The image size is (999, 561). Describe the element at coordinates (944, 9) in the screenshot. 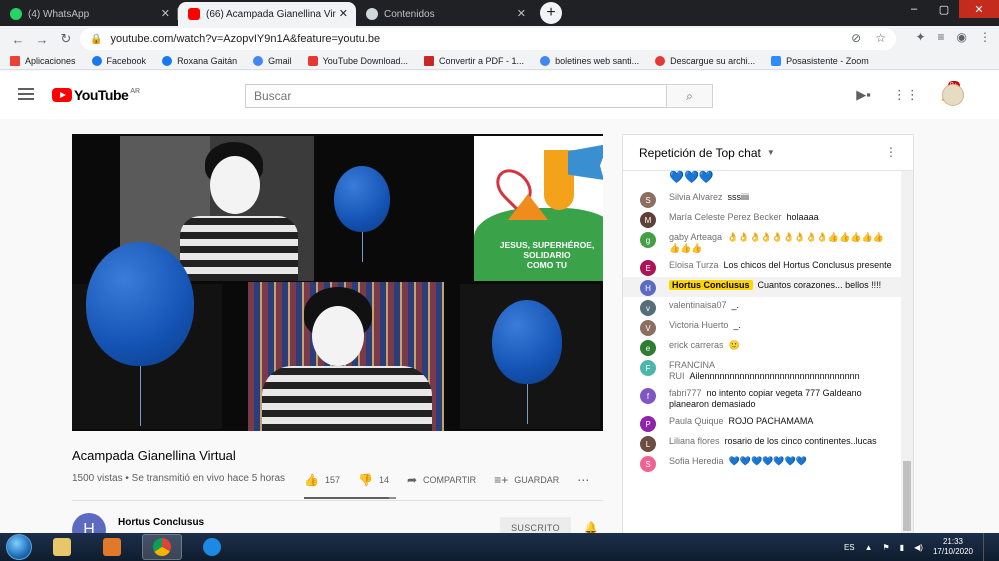

I see `maximize-button: ▢` at that location.